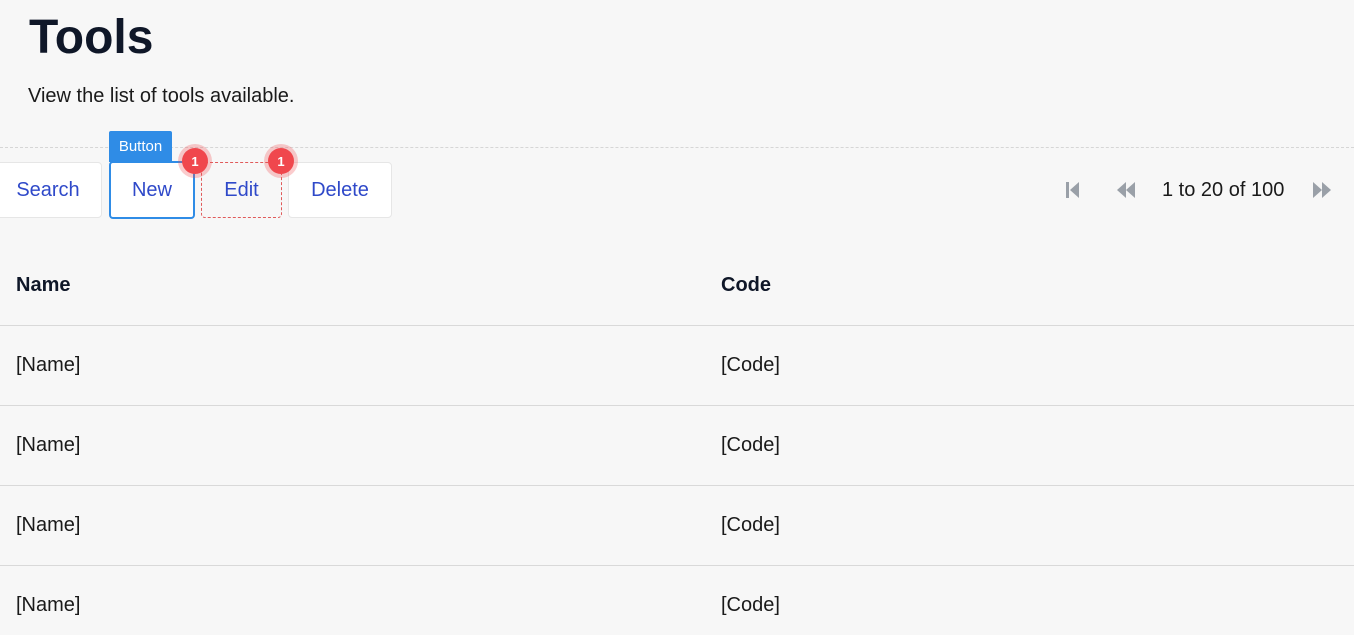 The width and height of the screenshot is (1354, 635). What do you see at coordinates (1126, 190) in the screenshot?
I see `previous-page-icon` at bounding box center [1126, 190].